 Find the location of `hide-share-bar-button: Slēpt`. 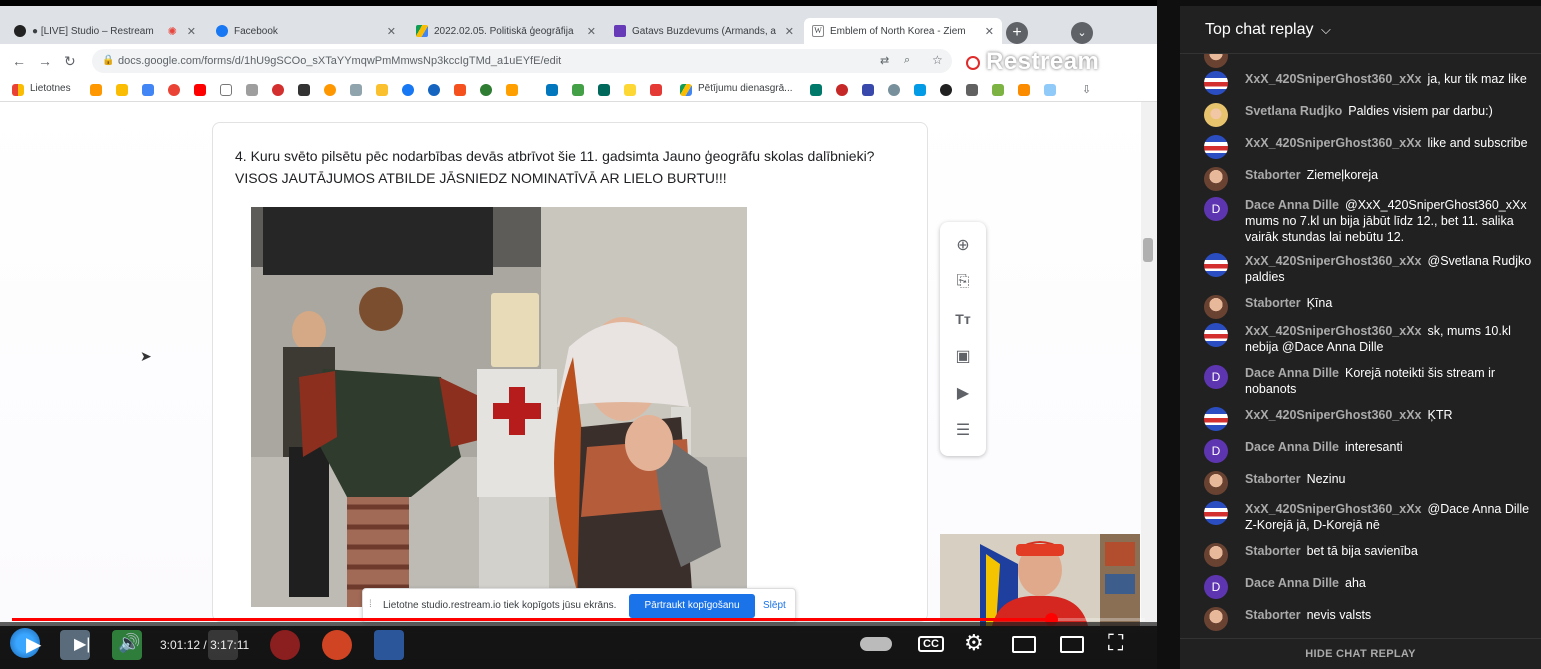

hide-share-bar-button: Slēpt is located at coordinates (774, 605).